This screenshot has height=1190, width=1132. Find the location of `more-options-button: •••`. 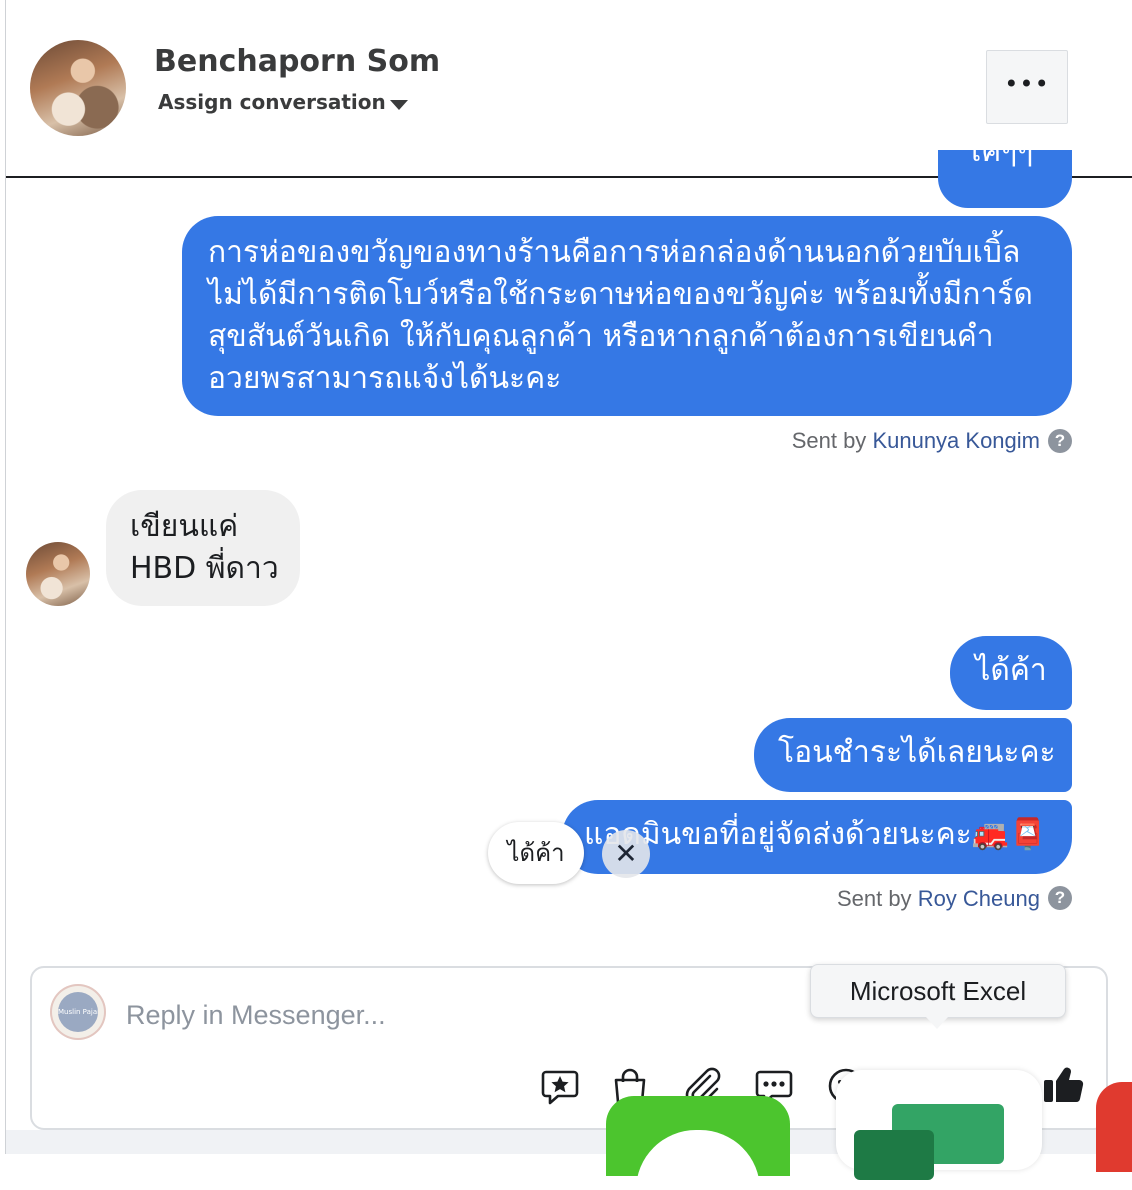

more-options-button: ••• is located at coordinates (1027, 87).